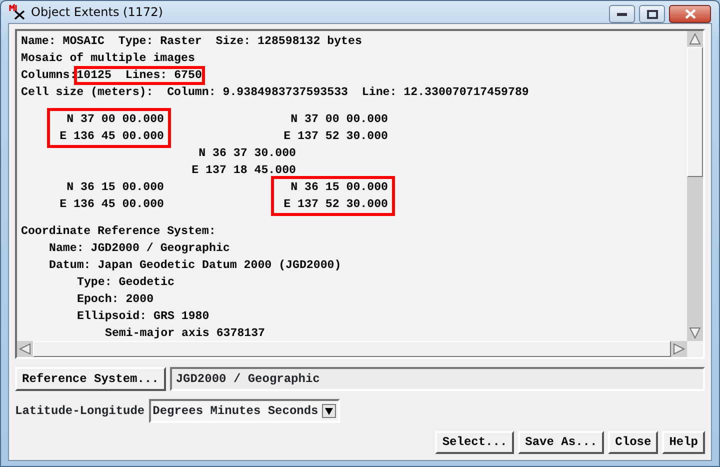  I want to click on info-label: Columns:, so click(49, 75).